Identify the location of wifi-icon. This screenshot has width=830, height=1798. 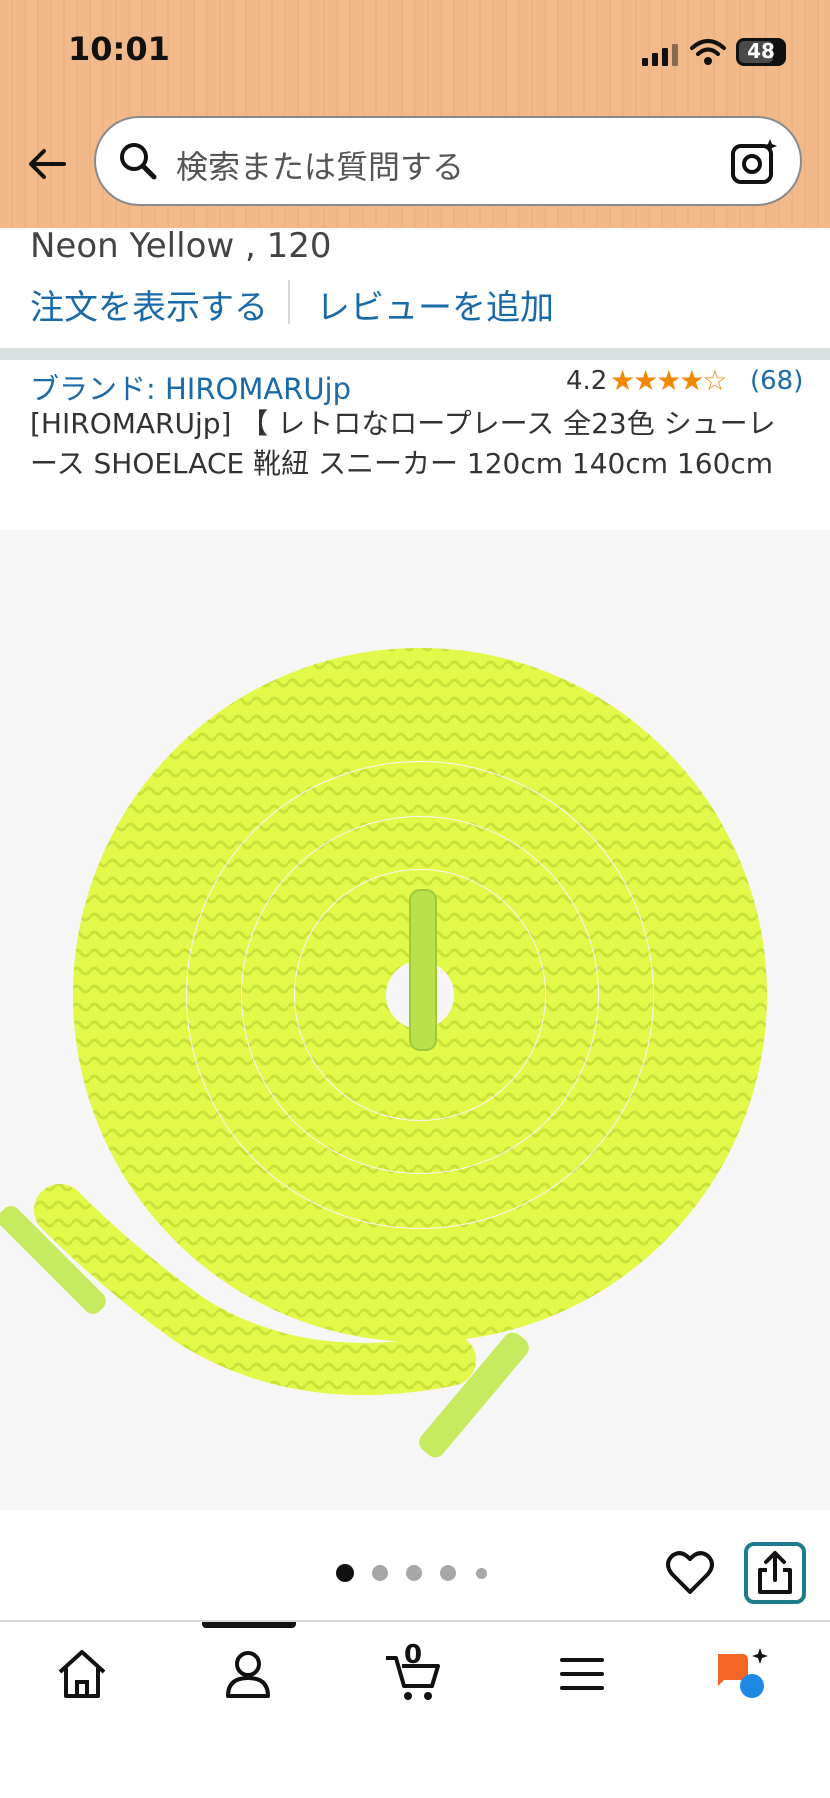
(708, 52).